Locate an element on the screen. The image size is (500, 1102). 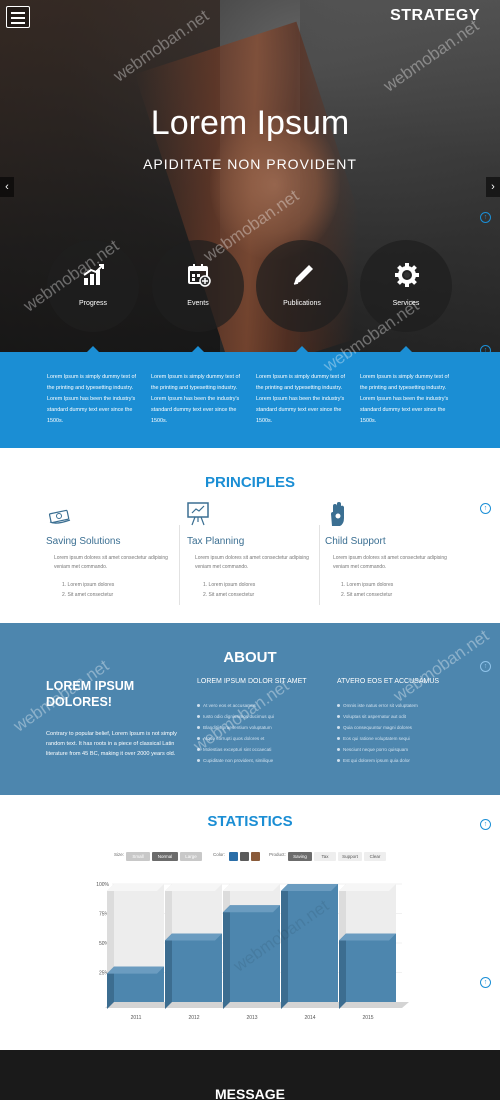
presentation-board-icon is located at coordinates (198, 514).